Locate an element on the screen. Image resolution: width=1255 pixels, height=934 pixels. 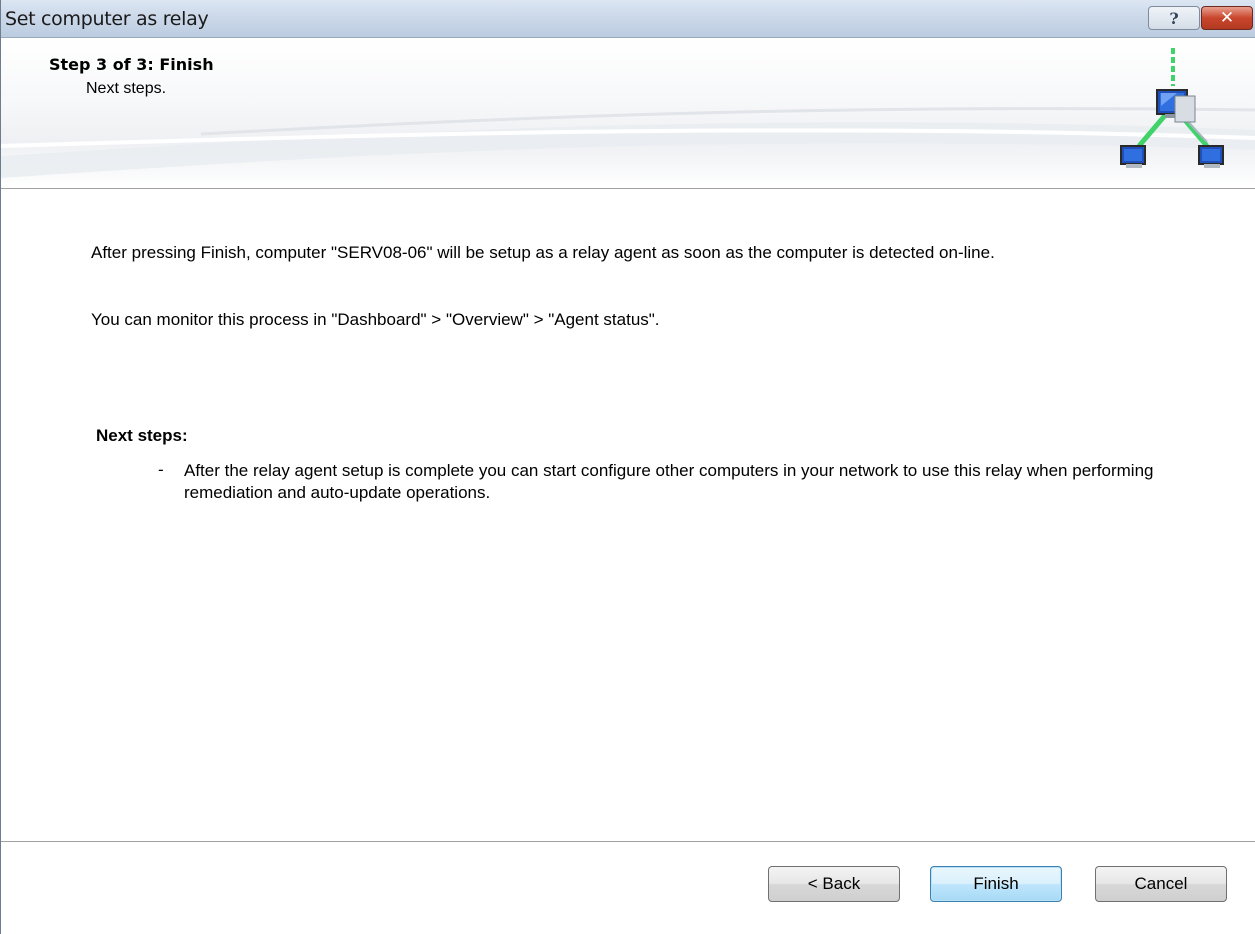
close-button: ✕ is located at coordinates (1227, 18).